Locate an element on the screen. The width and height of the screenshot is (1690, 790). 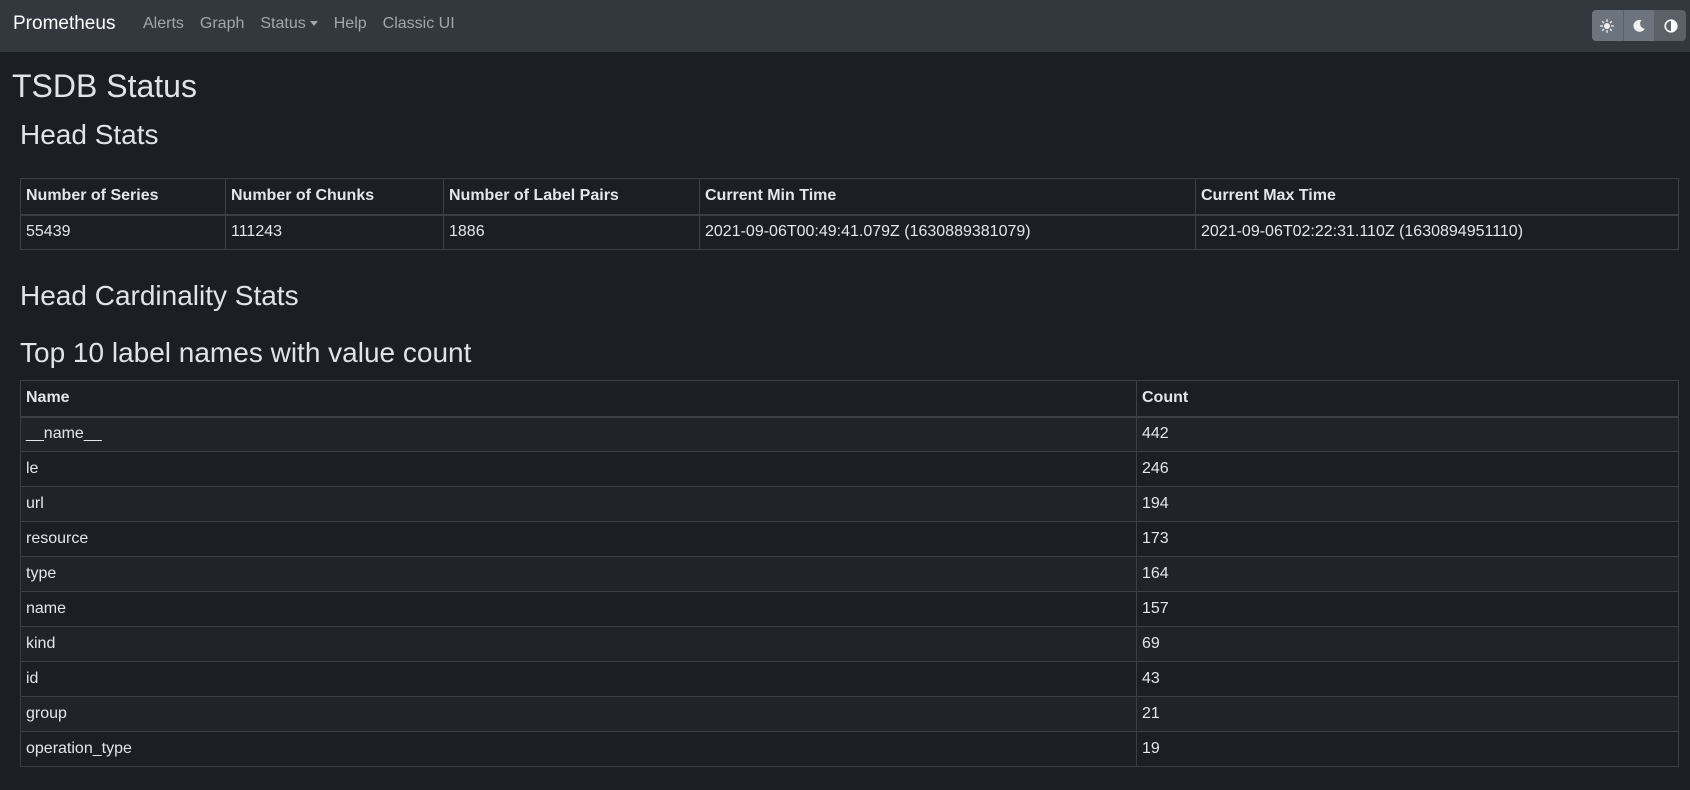
top-label-names-heading: Top 10 label names with value count is located at coordinates (246, 352).